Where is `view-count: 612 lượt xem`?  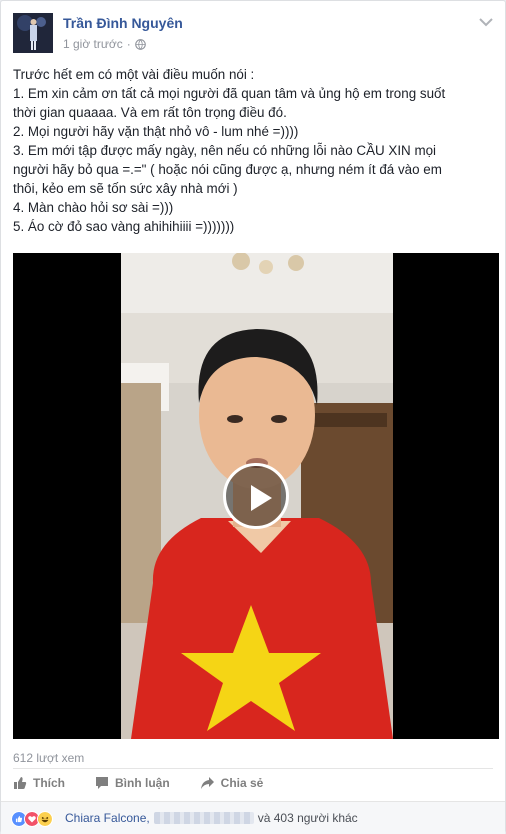 view-count: 612 lượt xem is located at coordinates (49, 758).